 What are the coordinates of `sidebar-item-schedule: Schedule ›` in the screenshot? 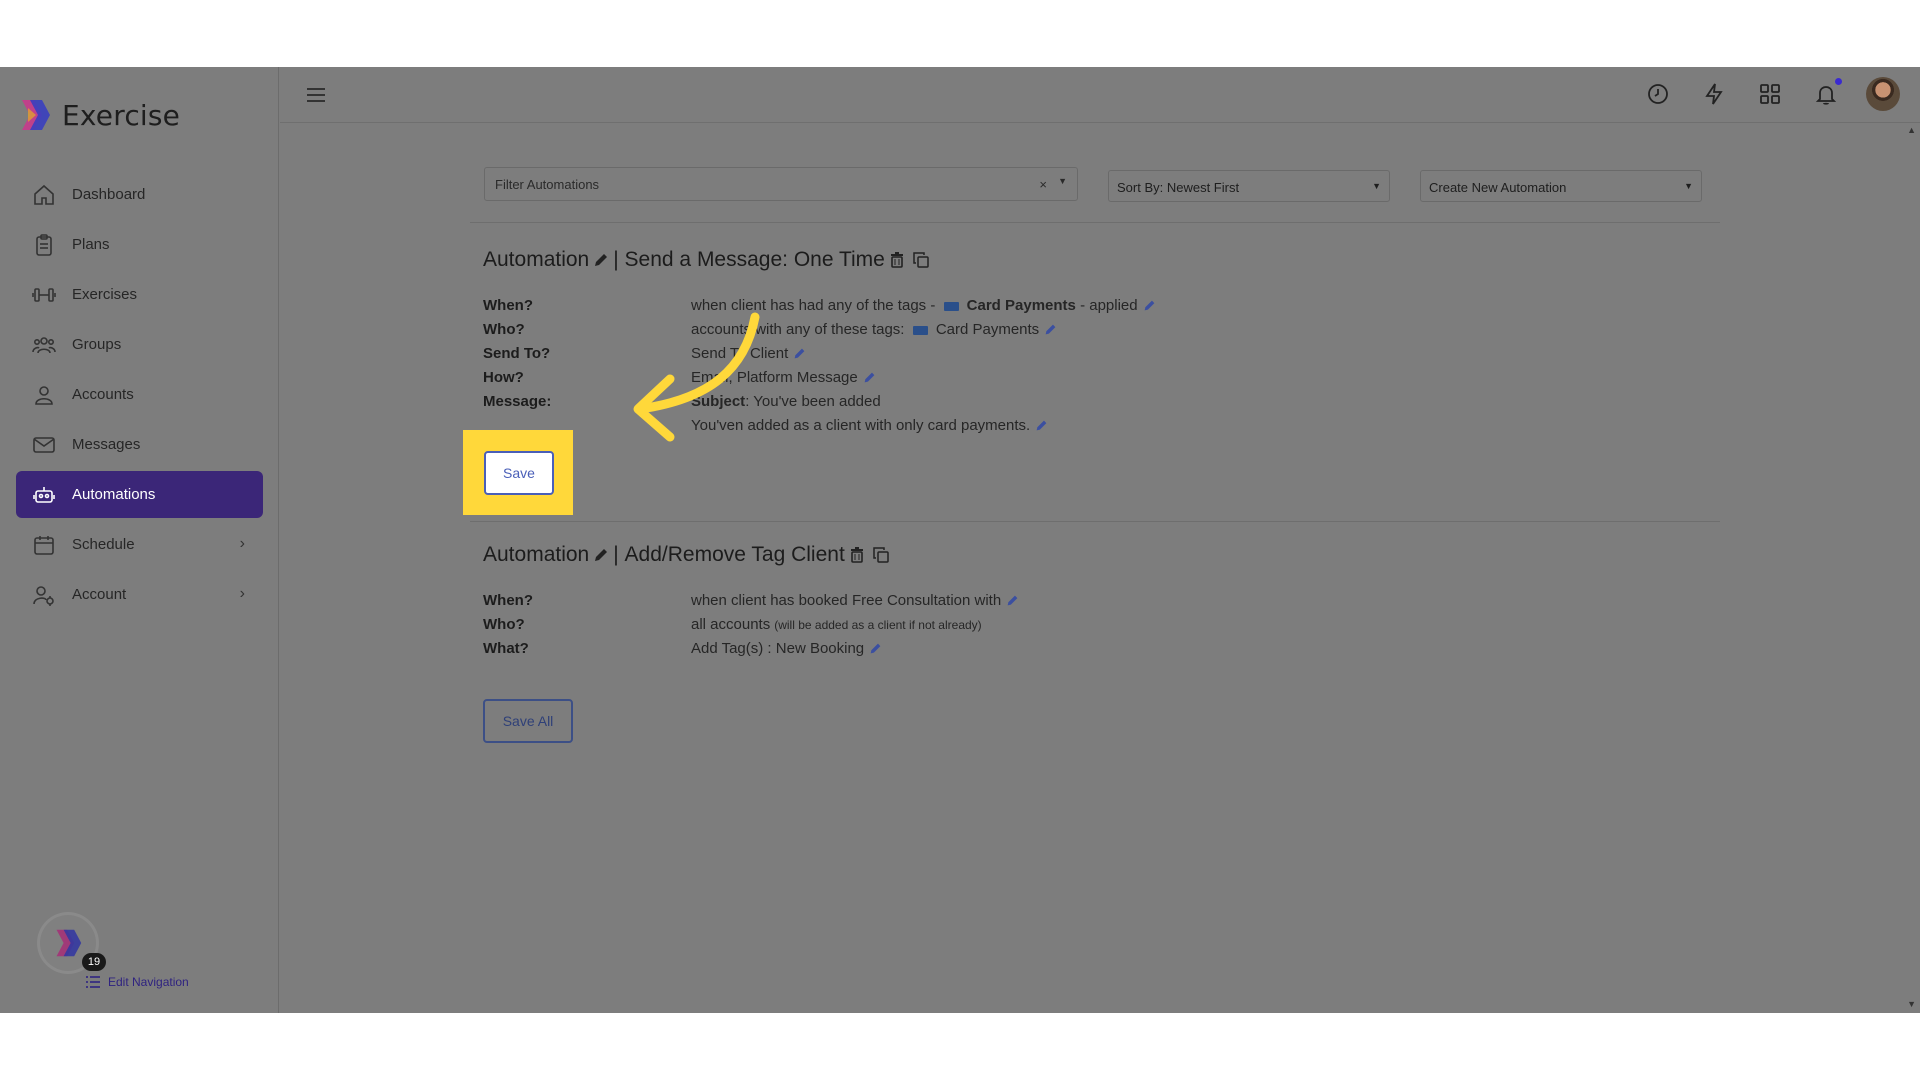 It's located at (139, 544).